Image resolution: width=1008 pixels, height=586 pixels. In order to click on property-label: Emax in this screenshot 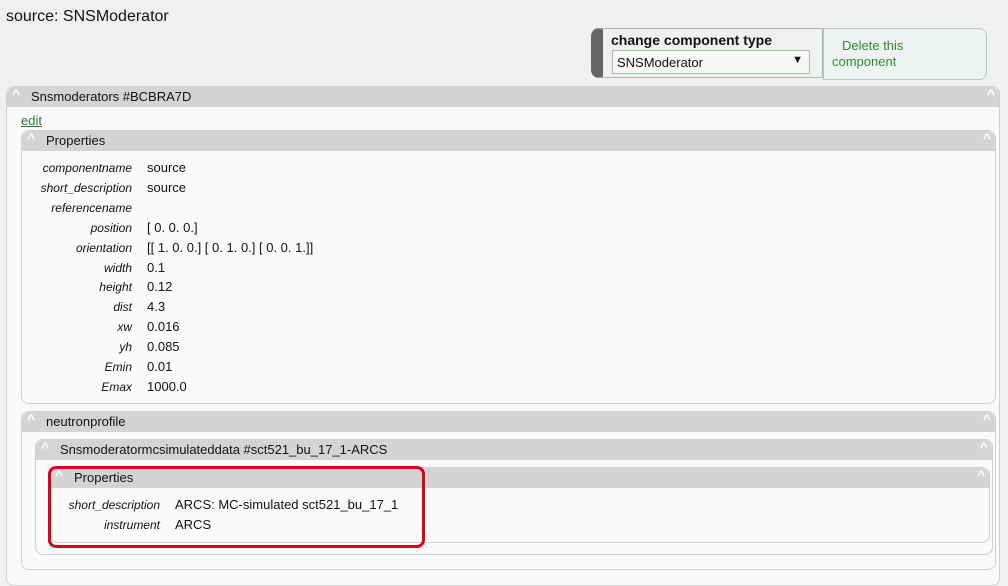, I will do `click(116, 386)`.